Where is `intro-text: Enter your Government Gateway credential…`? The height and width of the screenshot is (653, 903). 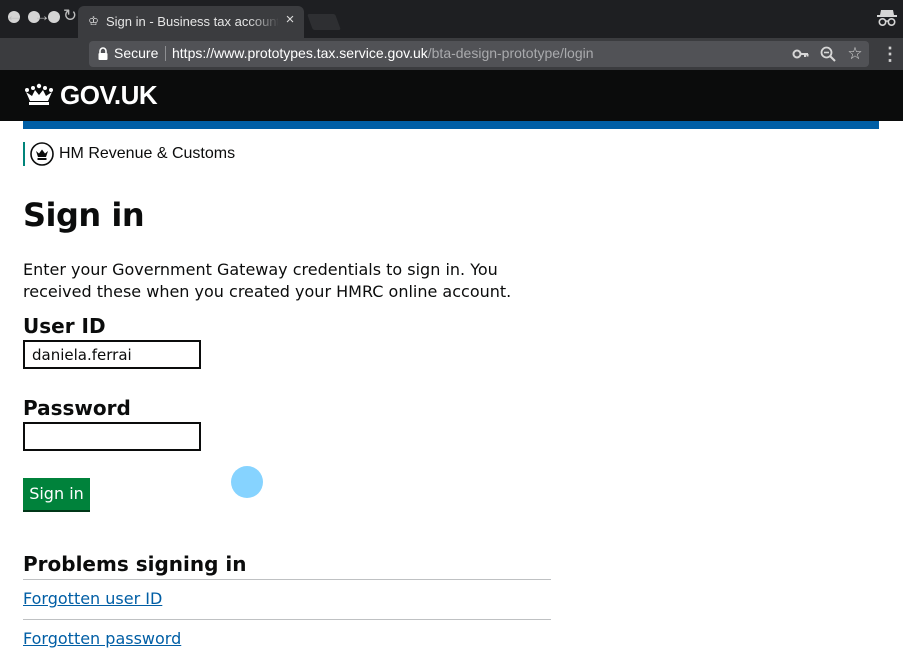 intro-text: Enter your Government Gateway credential… is located at coordinates (267, 280).